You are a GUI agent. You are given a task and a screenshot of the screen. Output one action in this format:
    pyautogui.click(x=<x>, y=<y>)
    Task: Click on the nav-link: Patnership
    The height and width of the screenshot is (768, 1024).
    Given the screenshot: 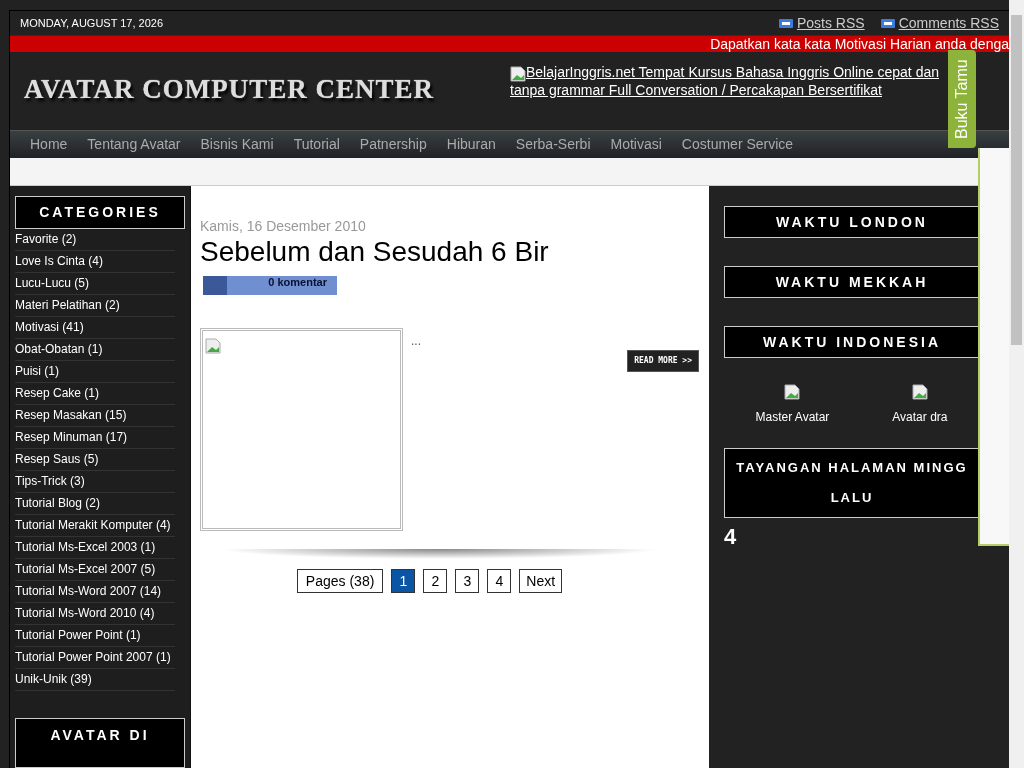 What is the action you would take?
    pyautogui.click(x=393, y=144)
    